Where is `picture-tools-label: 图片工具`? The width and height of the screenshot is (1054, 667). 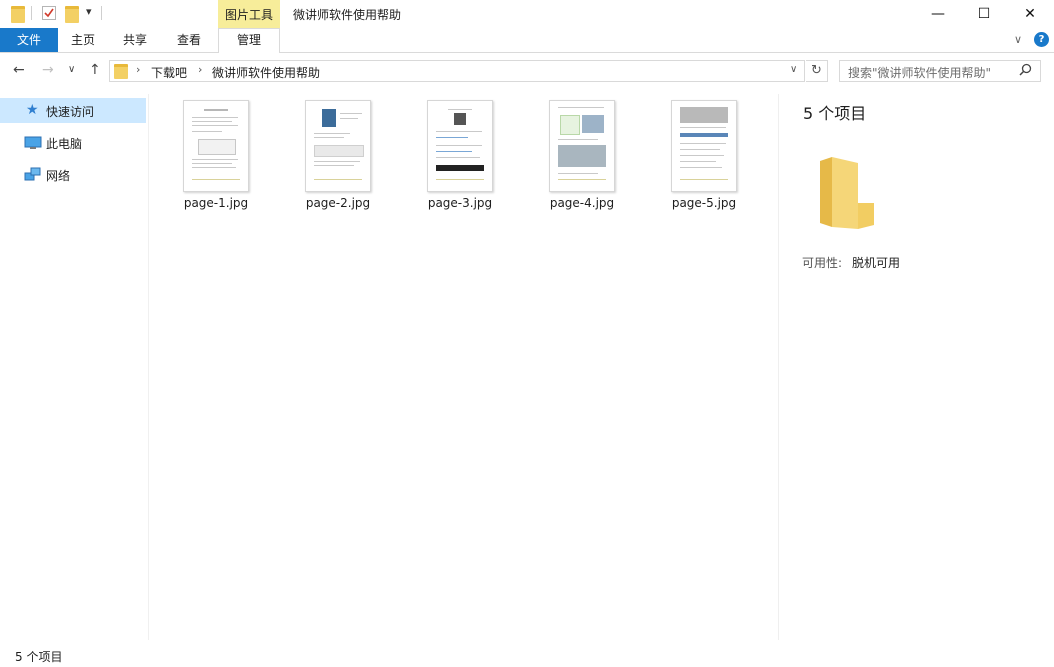
picture-tools-label: 图片工具 is located at coordinates (248, 15).